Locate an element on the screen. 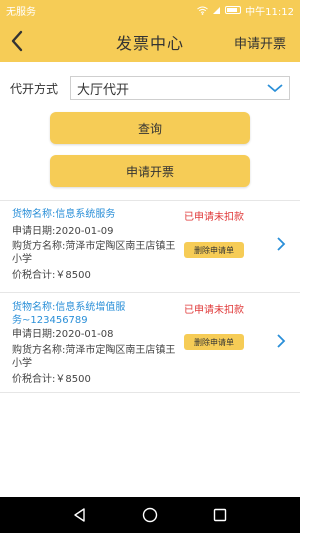 The width and height of the screenshot is (320, 533). apply-date: 申请日期:2020-01-08 is located at coordinates (63, 334).